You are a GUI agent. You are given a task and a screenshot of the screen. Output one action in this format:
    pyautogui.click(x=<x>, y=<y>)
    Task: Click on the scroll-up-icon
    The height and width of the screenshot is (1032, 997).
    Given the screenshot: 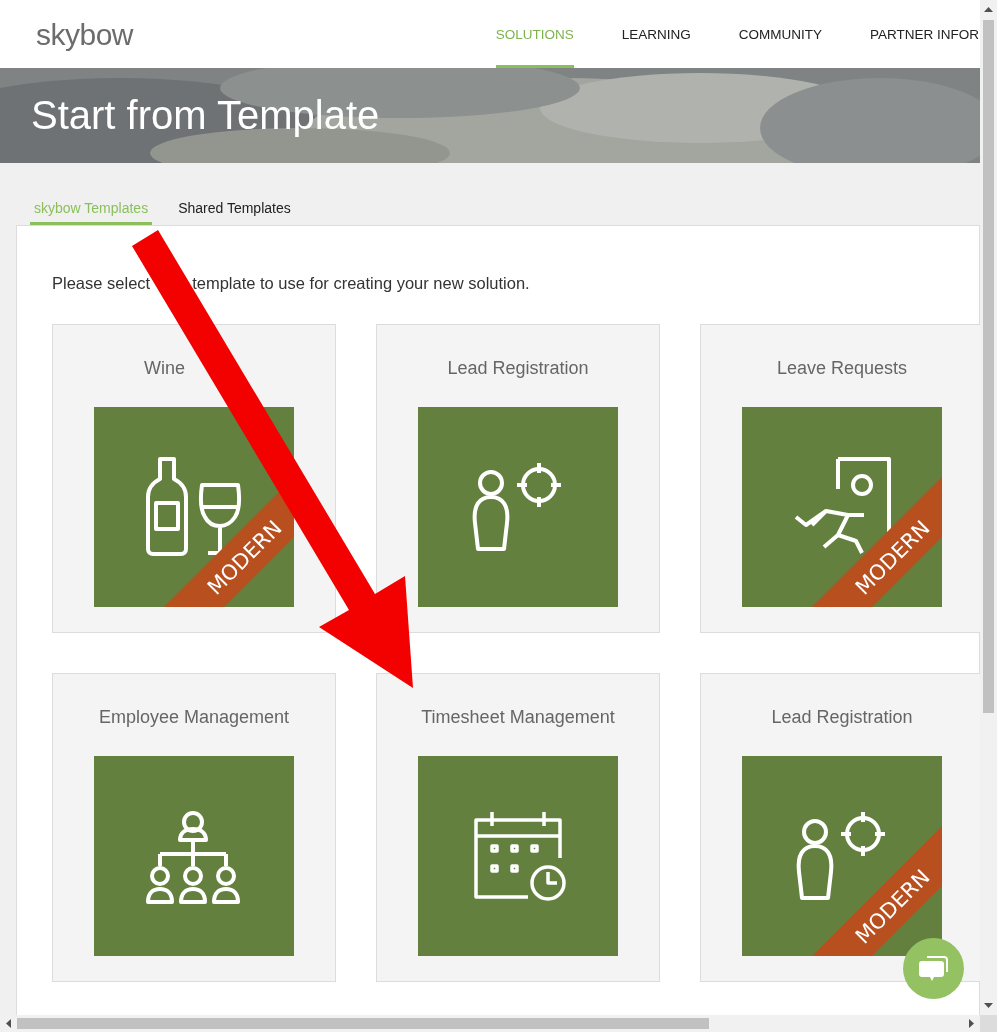 What is the action you would take?
    pyautogui.click(x=988, y=9)
    